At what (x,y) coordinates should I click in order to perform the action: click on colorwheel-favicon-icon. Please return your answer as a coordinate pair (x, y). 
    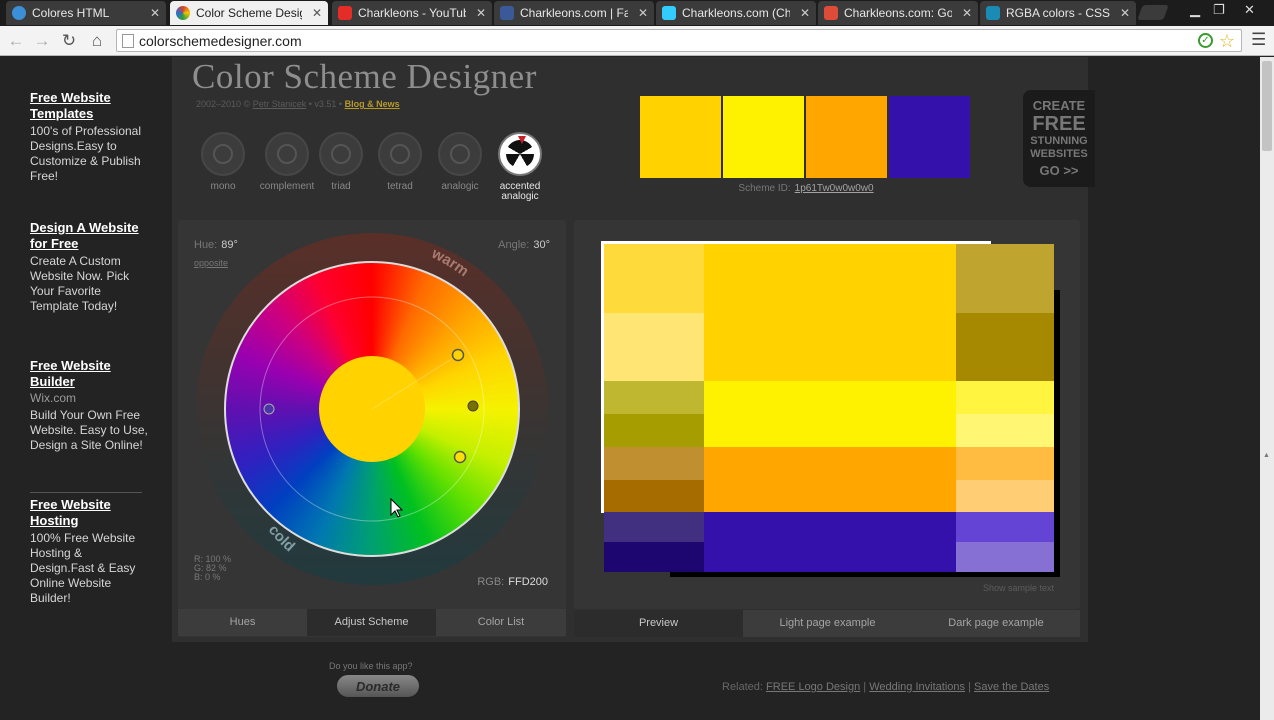
    Looking at the image, I should click on (183, 13).